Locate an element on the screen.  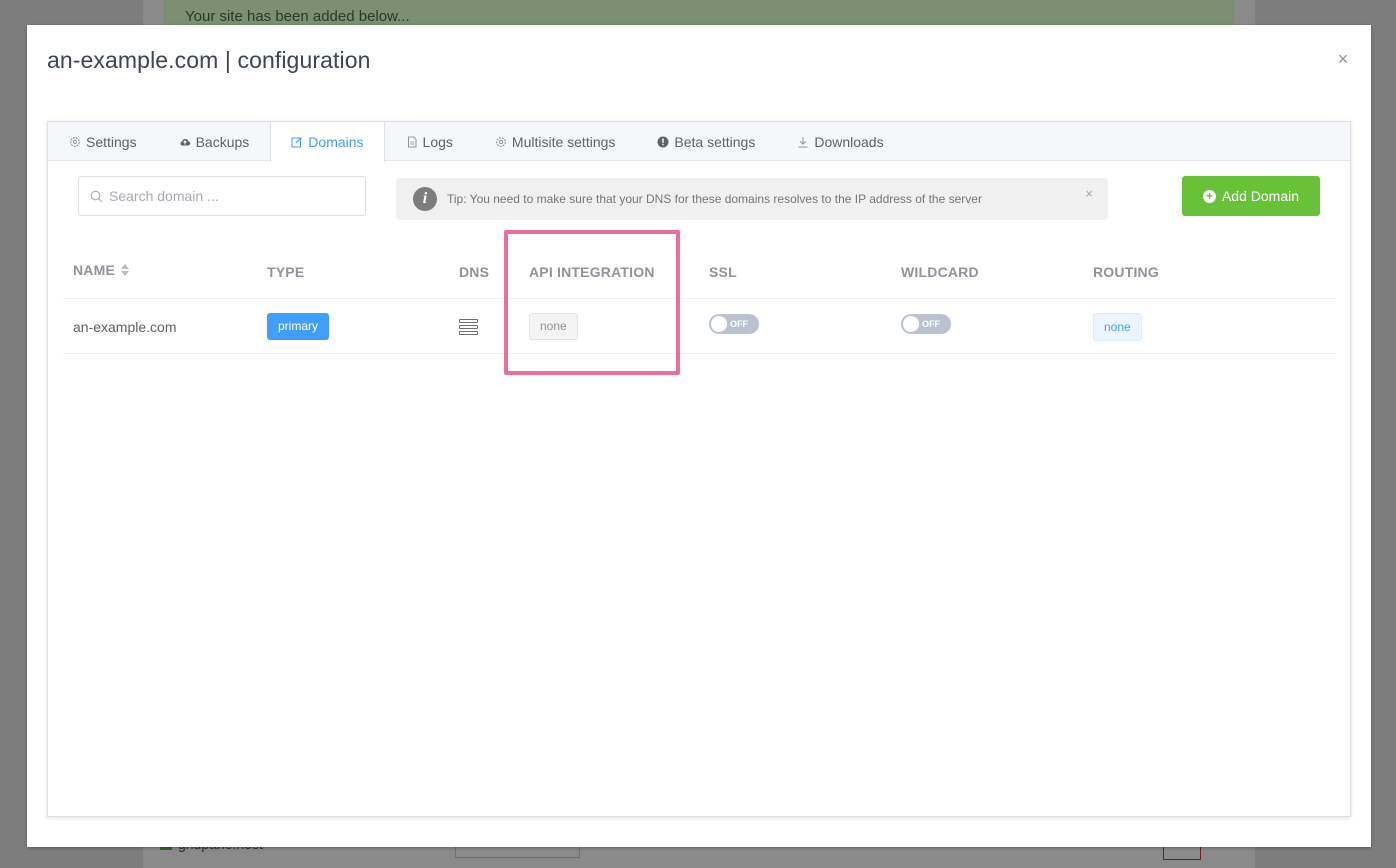
routing-badge: none is located at coordinates (1117, 326).